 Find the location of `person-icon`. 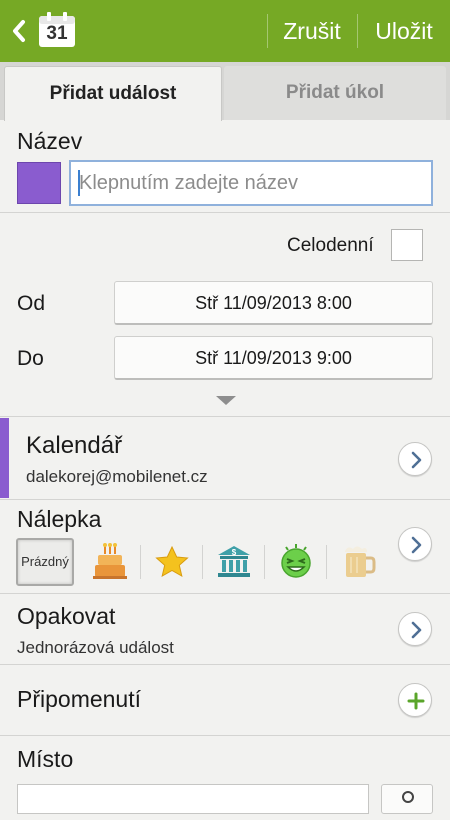

person-icon is located at coordinates (408, 797).